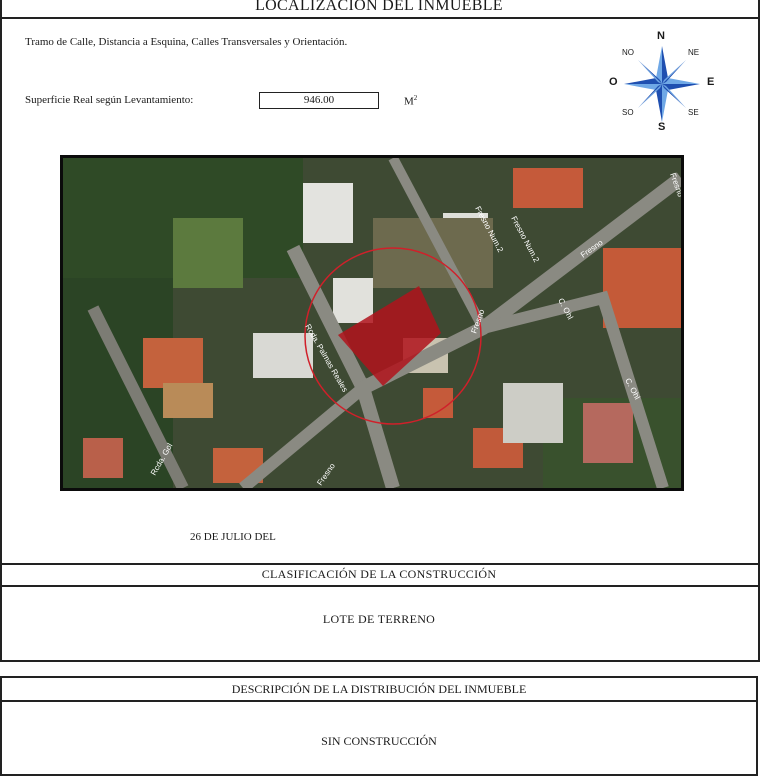 This screenshot has height=776, width=760. I want to click on compass-no: NO, so click(628, 52).